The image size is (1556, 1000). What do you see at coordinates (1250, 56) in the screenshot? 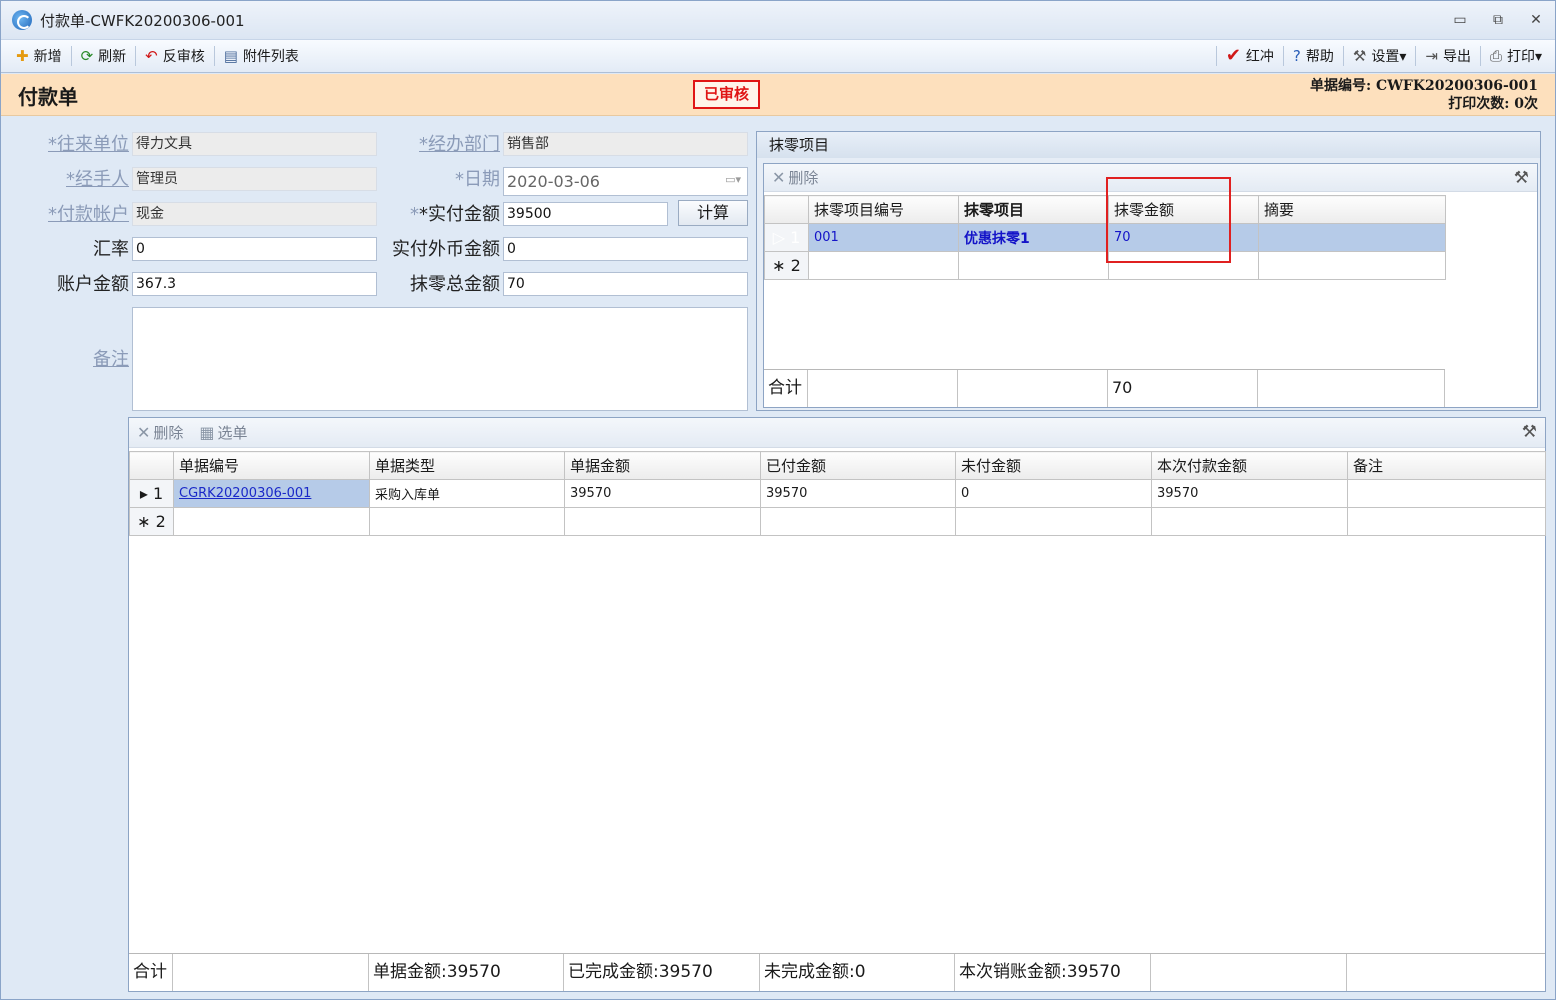
I see `red-reverse-button: ✔ 红冲` at bounding box center [1250, 56].